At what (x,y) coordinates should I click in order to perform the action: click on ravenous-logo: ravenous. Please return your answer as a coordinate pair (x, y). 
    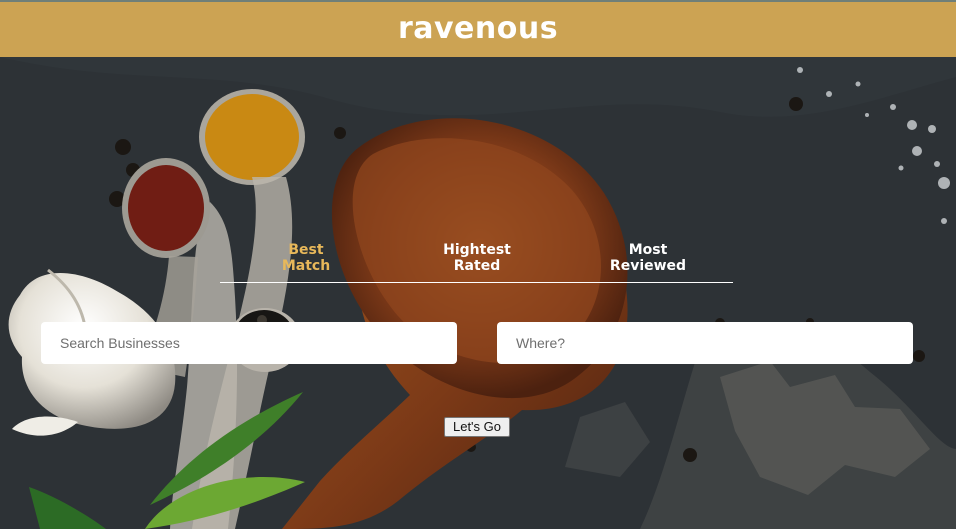
    Looking at the image, I should click on (478, 28).